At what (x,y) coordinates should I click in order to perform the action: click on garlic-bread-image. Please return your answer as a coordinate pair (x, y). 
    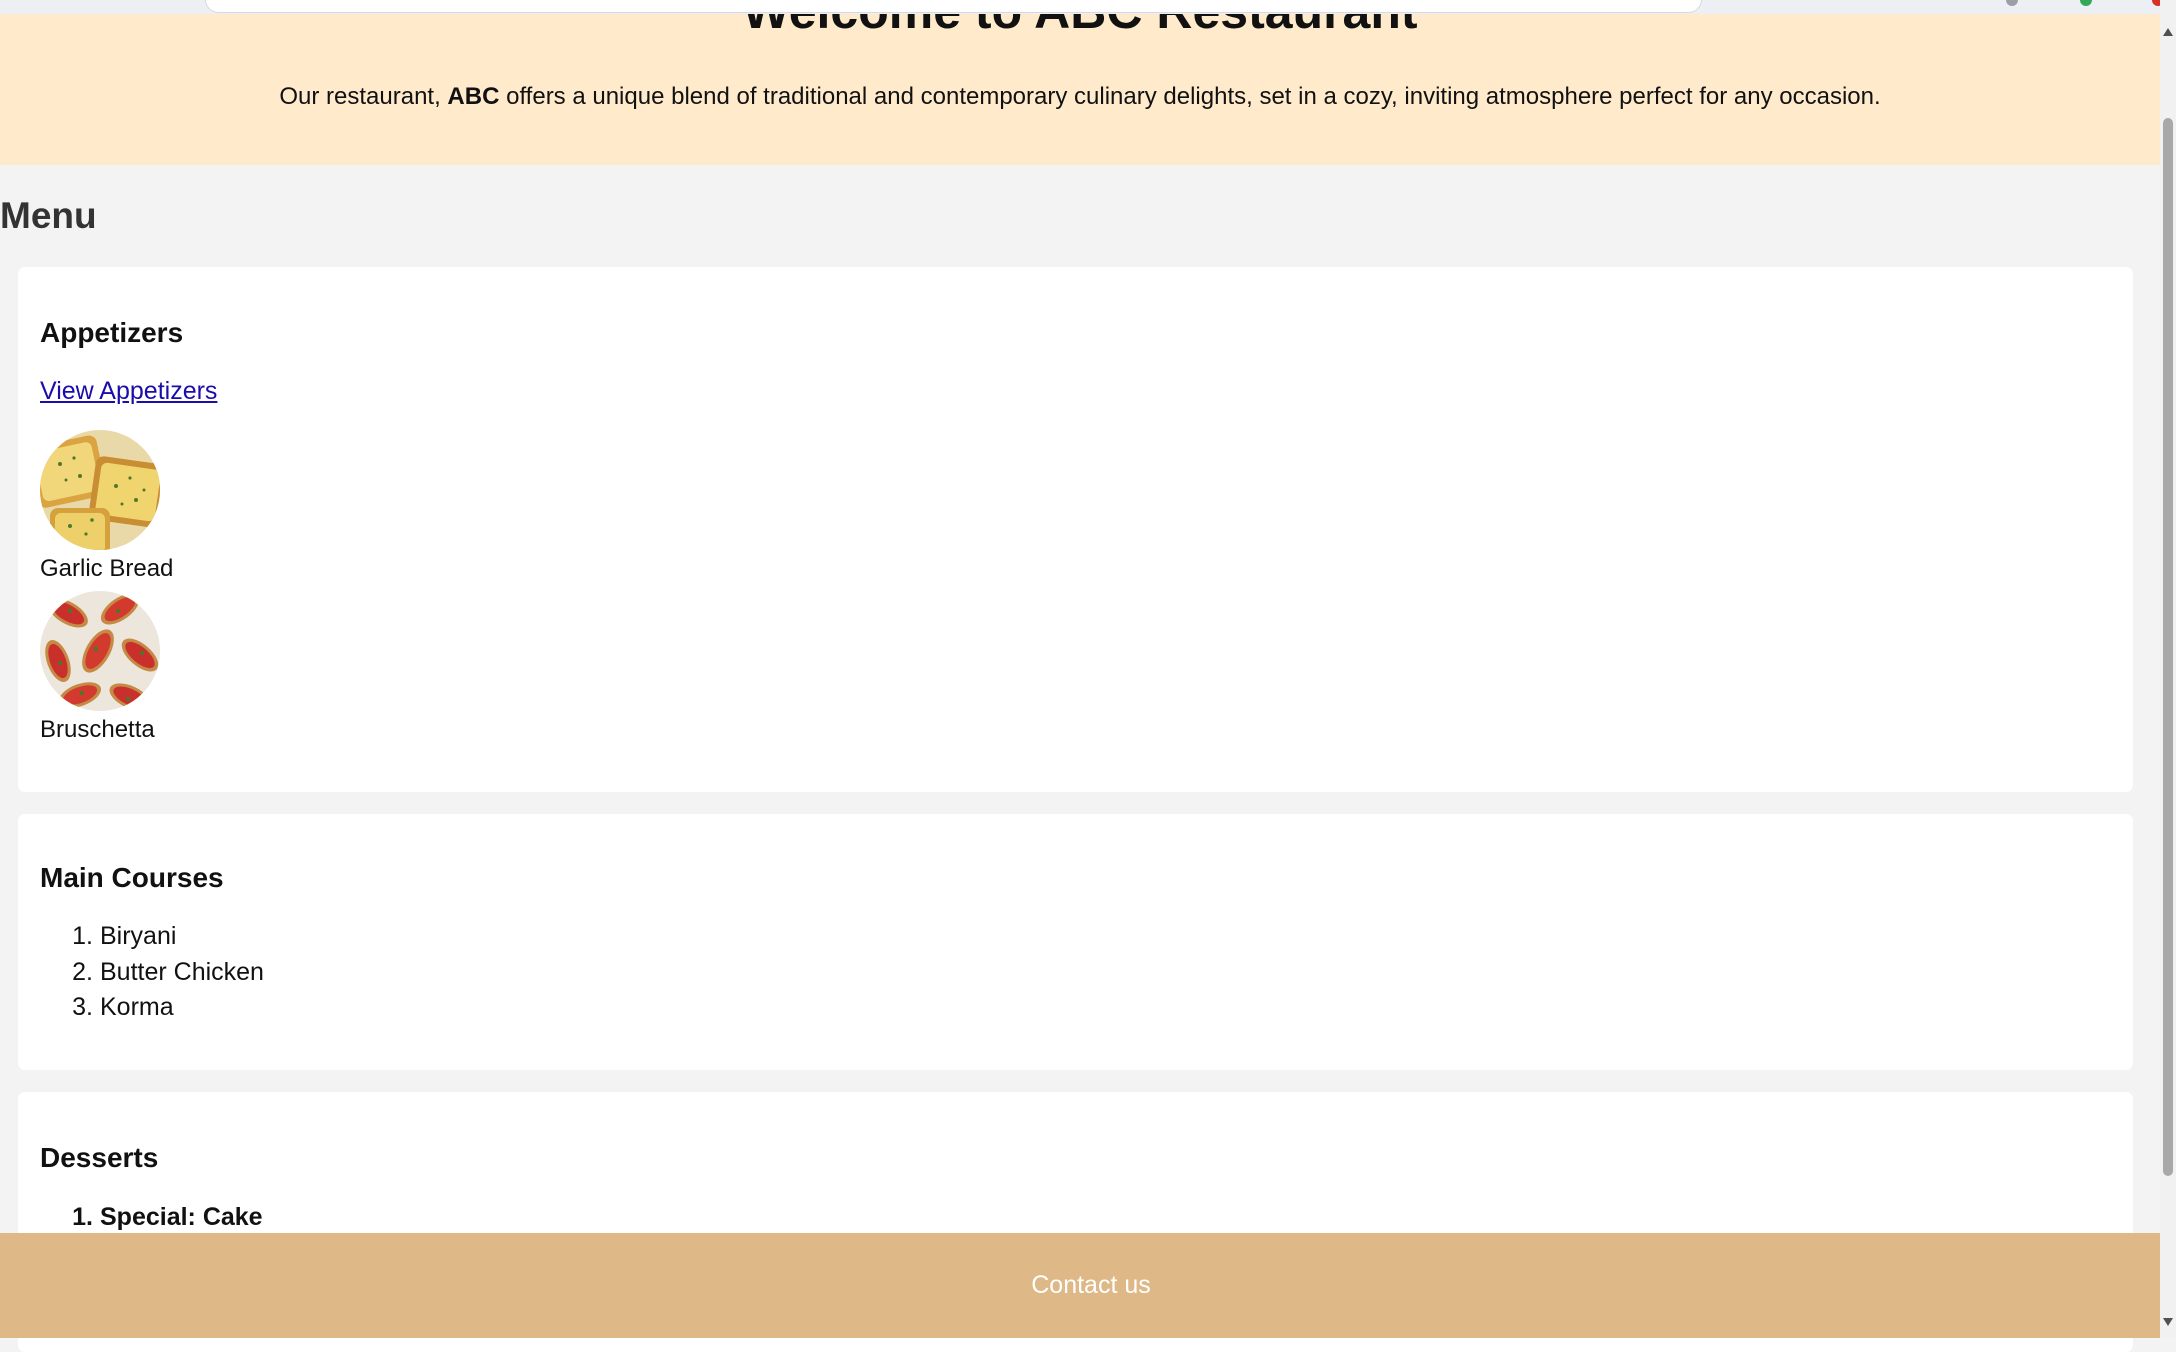
    Looking at the image, I should click on (100, 490).